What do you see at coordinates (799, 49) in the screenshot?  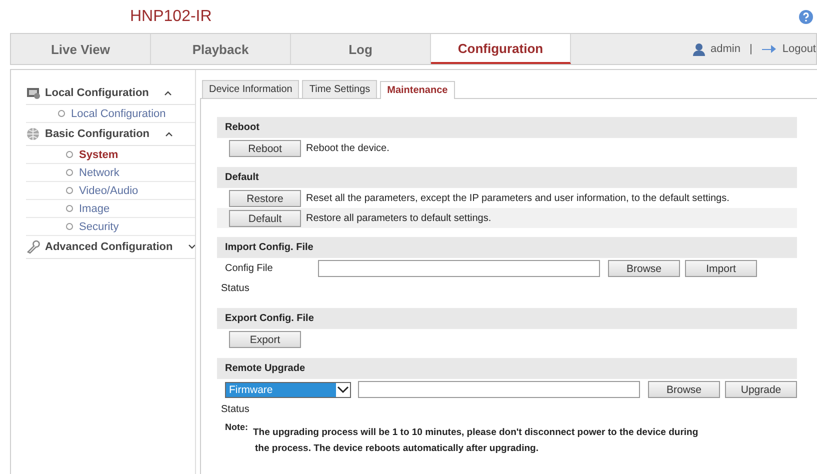 I see `logout-link: Logout` at bounding box center [799, 49].